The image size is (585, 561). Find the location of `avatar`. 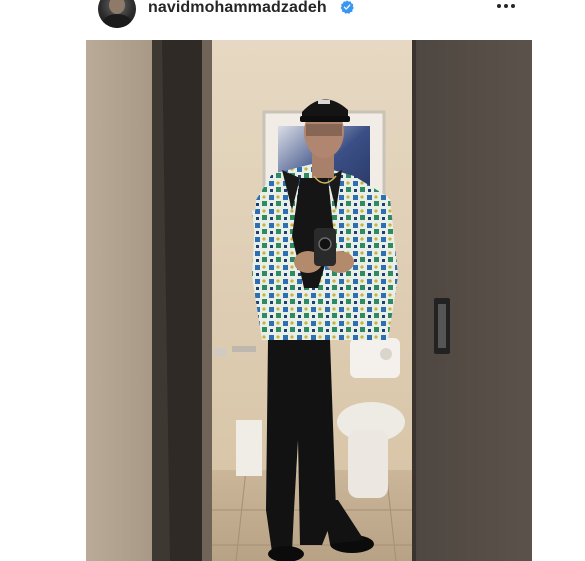

avatar is located at coordinates (117, 14).